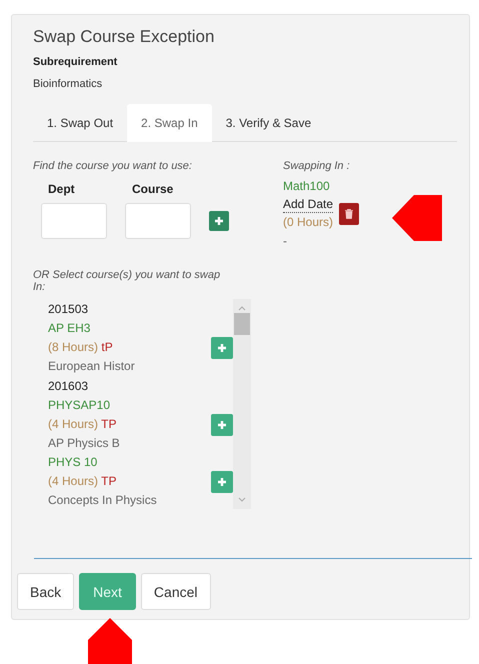 The image size is (479, 664). I want to click on dialog-title: Swap Course Exception, so click(124, 37).